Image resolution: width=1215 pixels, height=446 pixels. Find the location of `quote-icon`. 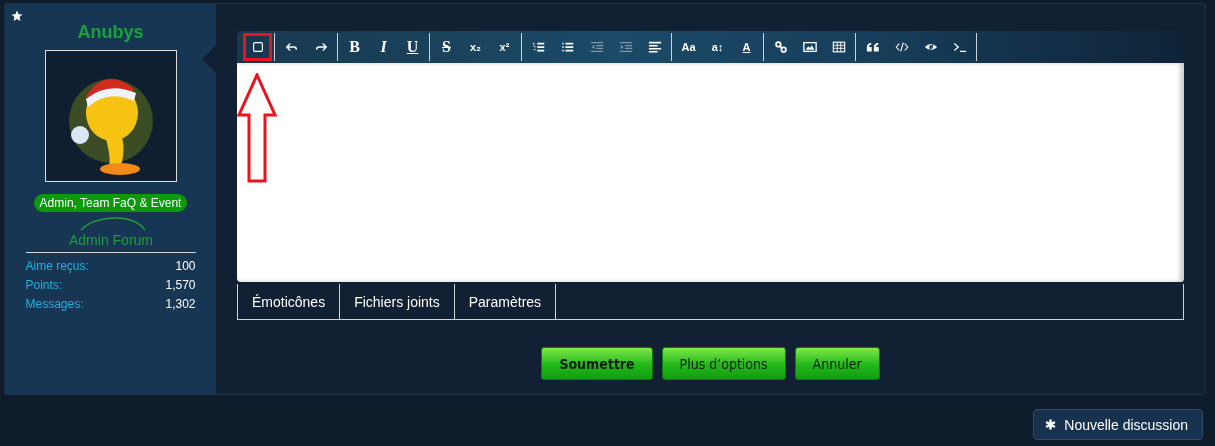

quote-icon is located at coordinates (872, 47).